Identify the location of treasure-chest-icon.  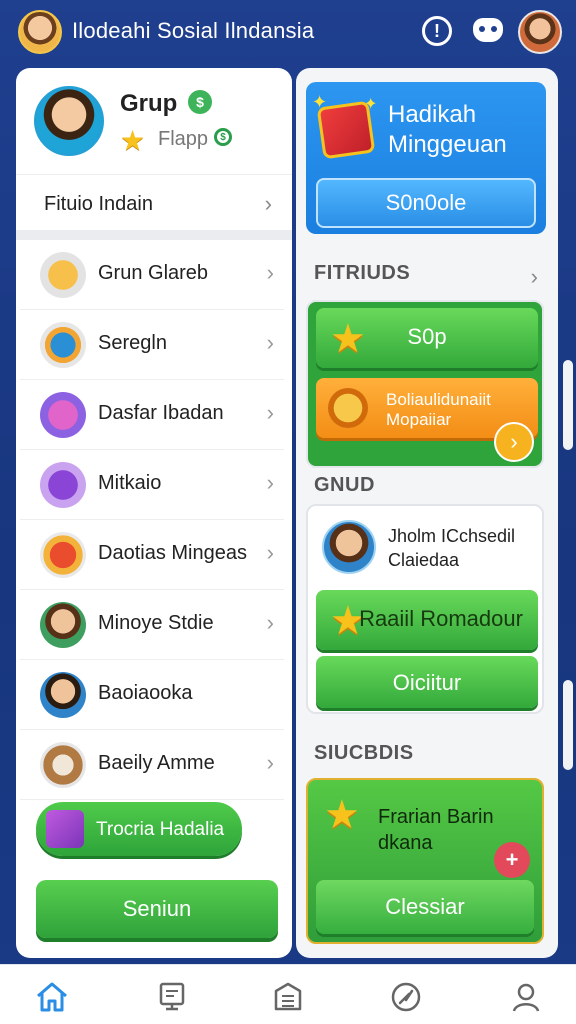
(63, 555).